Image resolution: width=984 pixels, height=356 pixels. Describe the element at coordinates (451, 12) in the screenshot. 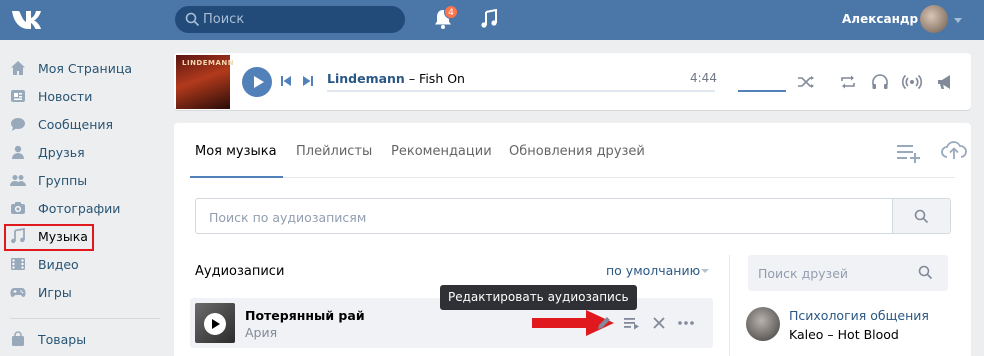

I see `notifications-badge: 4` at that location.